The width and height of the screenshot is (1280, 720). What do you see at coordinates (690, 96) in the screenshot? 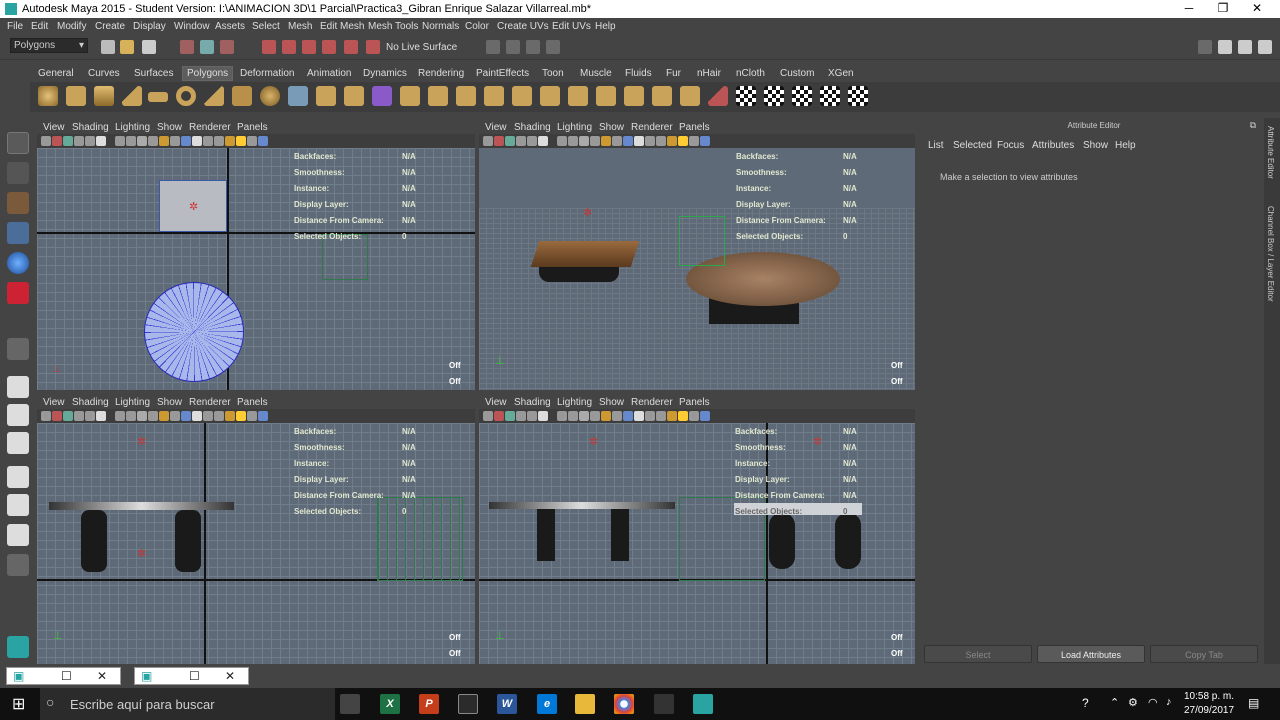
I see `multi-cut-icon` at bounding box center [690, 96].